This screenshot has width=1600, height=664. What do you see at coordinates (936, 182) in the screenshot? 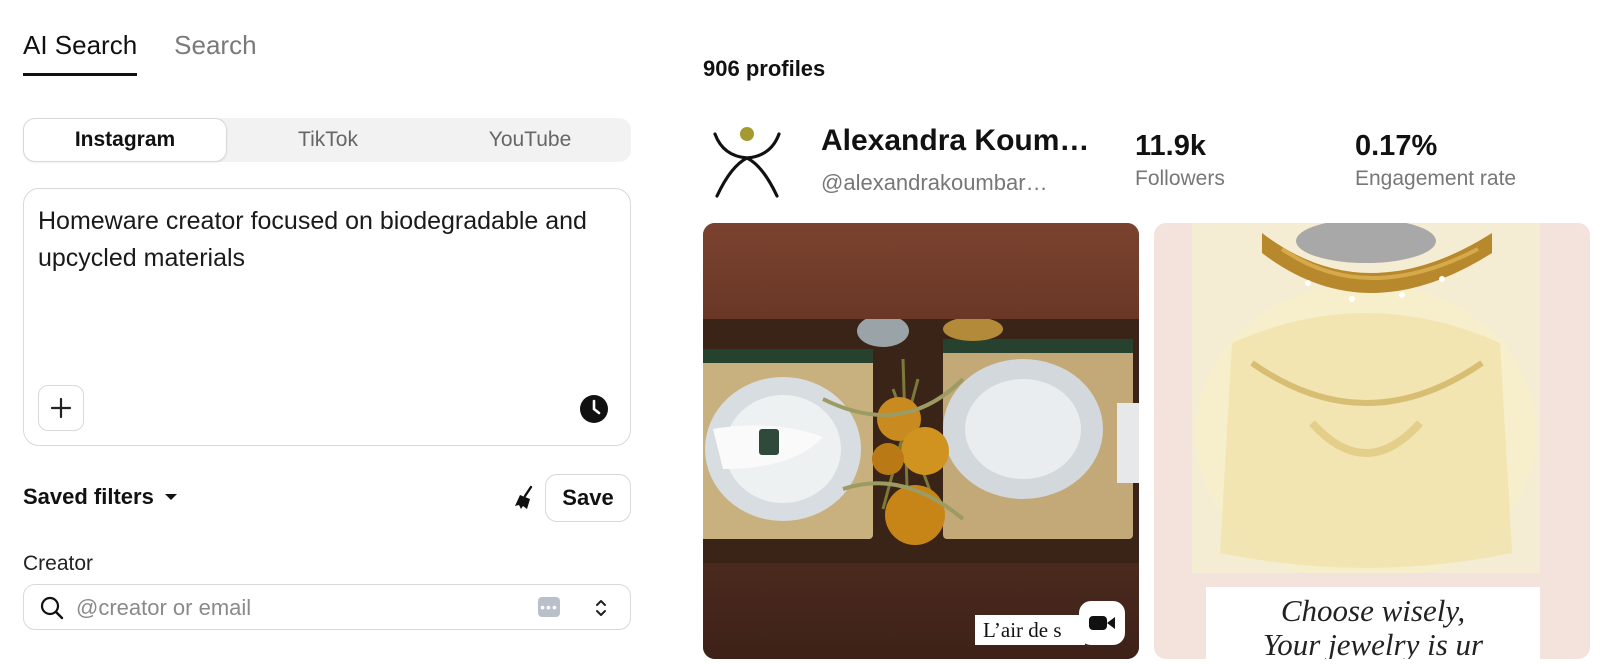
I see `profile-handle: @alexandrakoumbaroudis` at bounding box center [936, 182].